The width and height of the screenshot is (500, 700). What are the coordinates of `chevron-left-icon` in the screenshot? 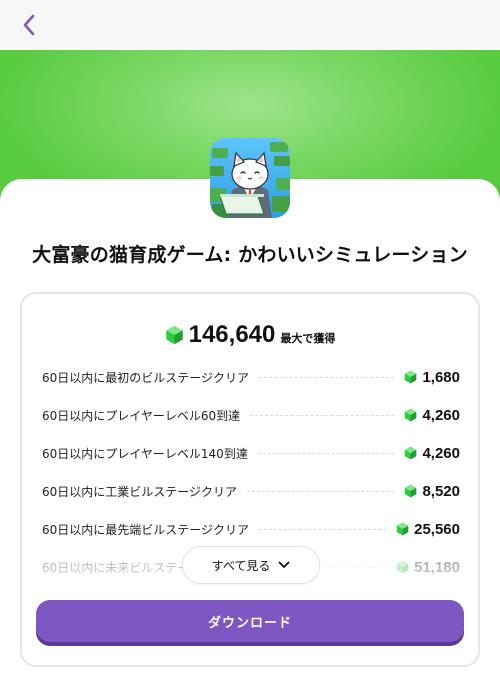 It's located at (29, 25).